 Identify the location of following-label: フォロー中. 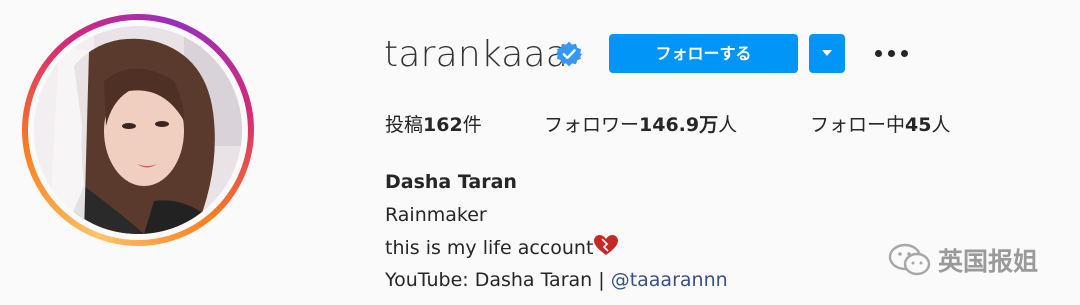
(858, 125).